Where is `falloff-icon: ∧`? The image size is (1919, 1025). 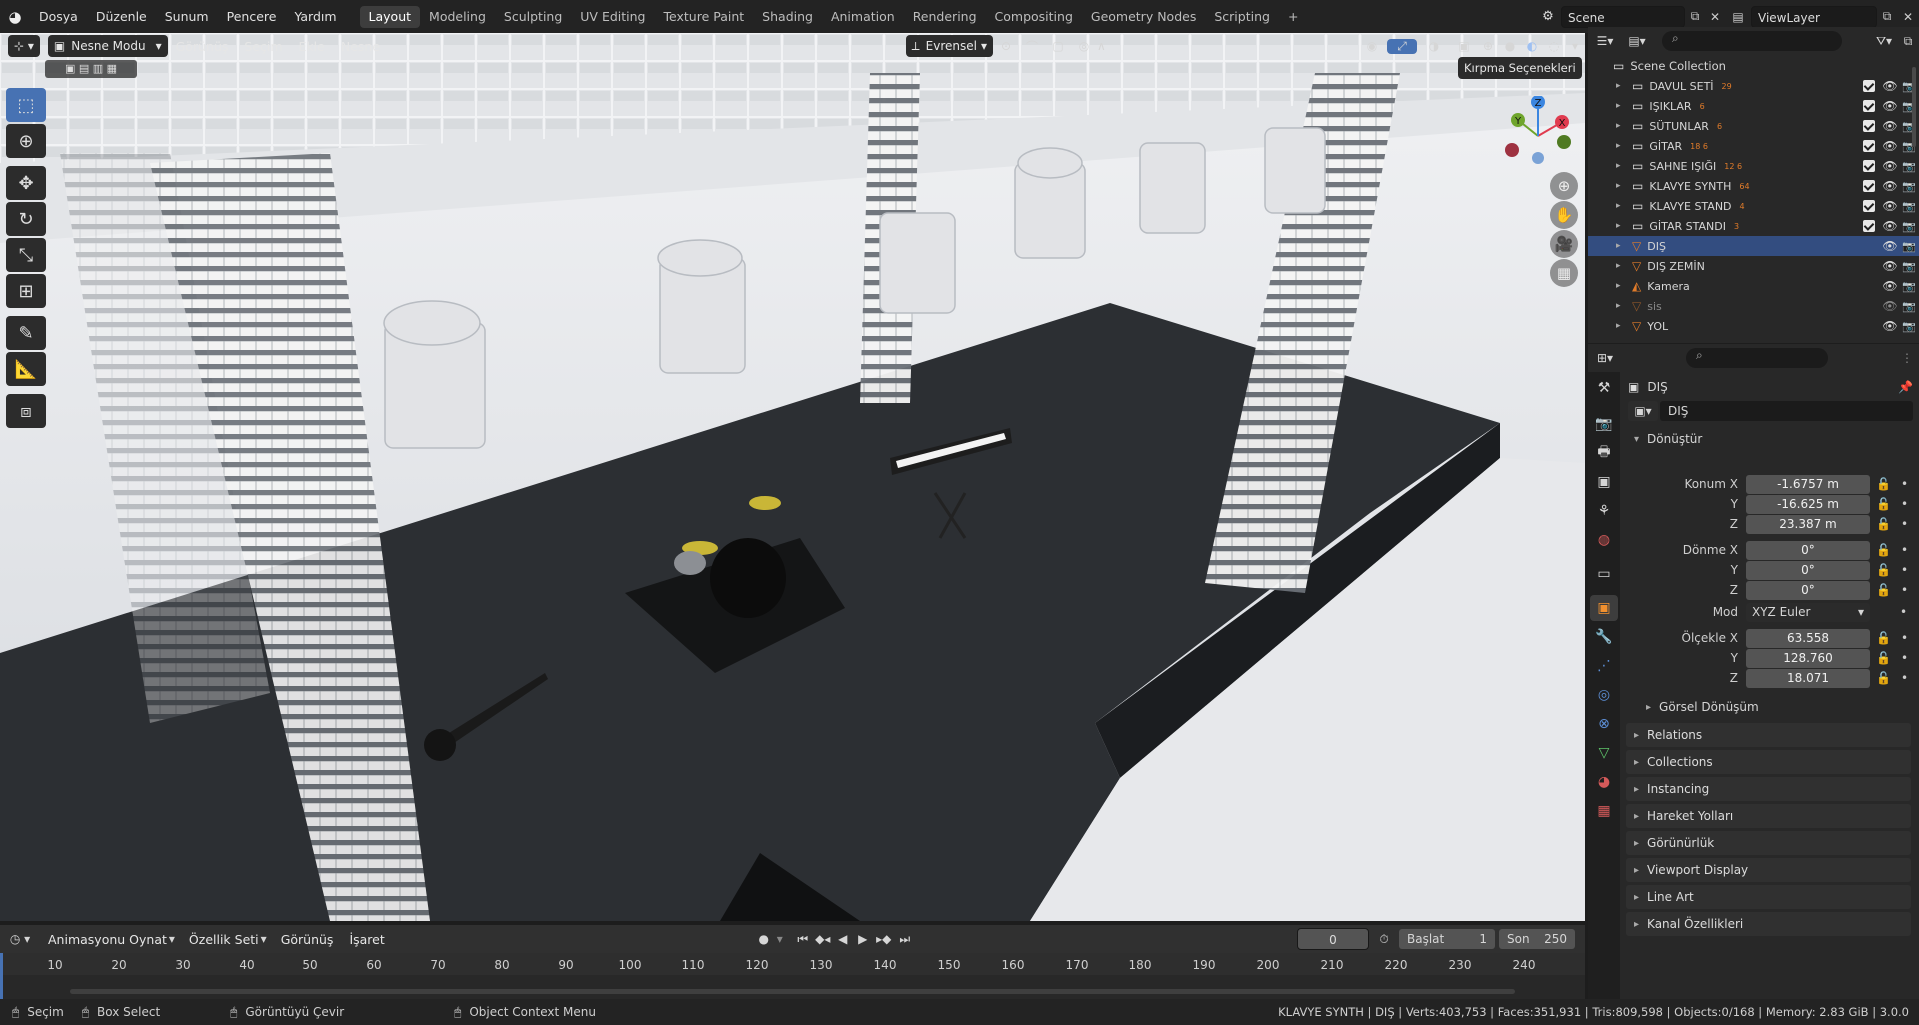 falloff-icon: ∧ is located at coordinates (1227, 46).